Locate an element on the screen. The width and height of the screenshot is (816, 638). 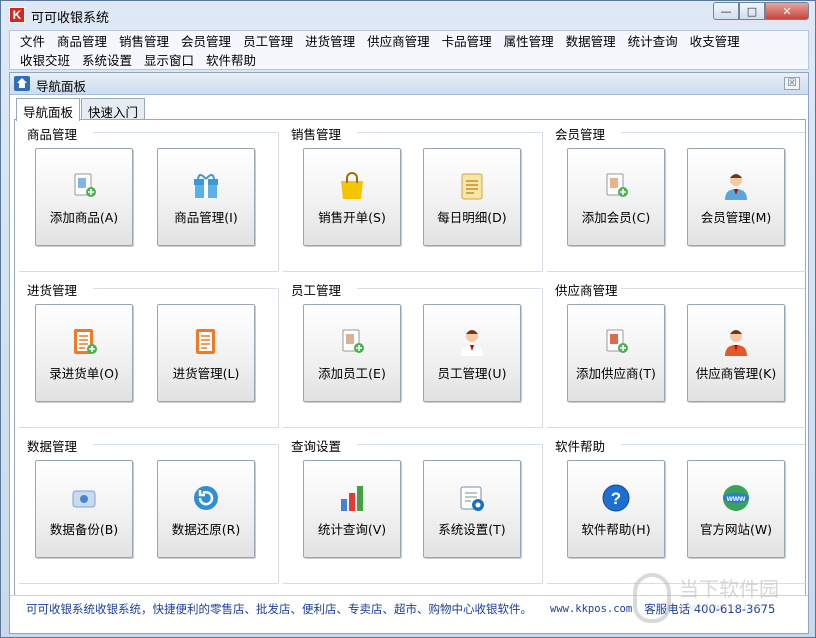
status-website: www.kkpos.com is located at coordinates (591, 609).